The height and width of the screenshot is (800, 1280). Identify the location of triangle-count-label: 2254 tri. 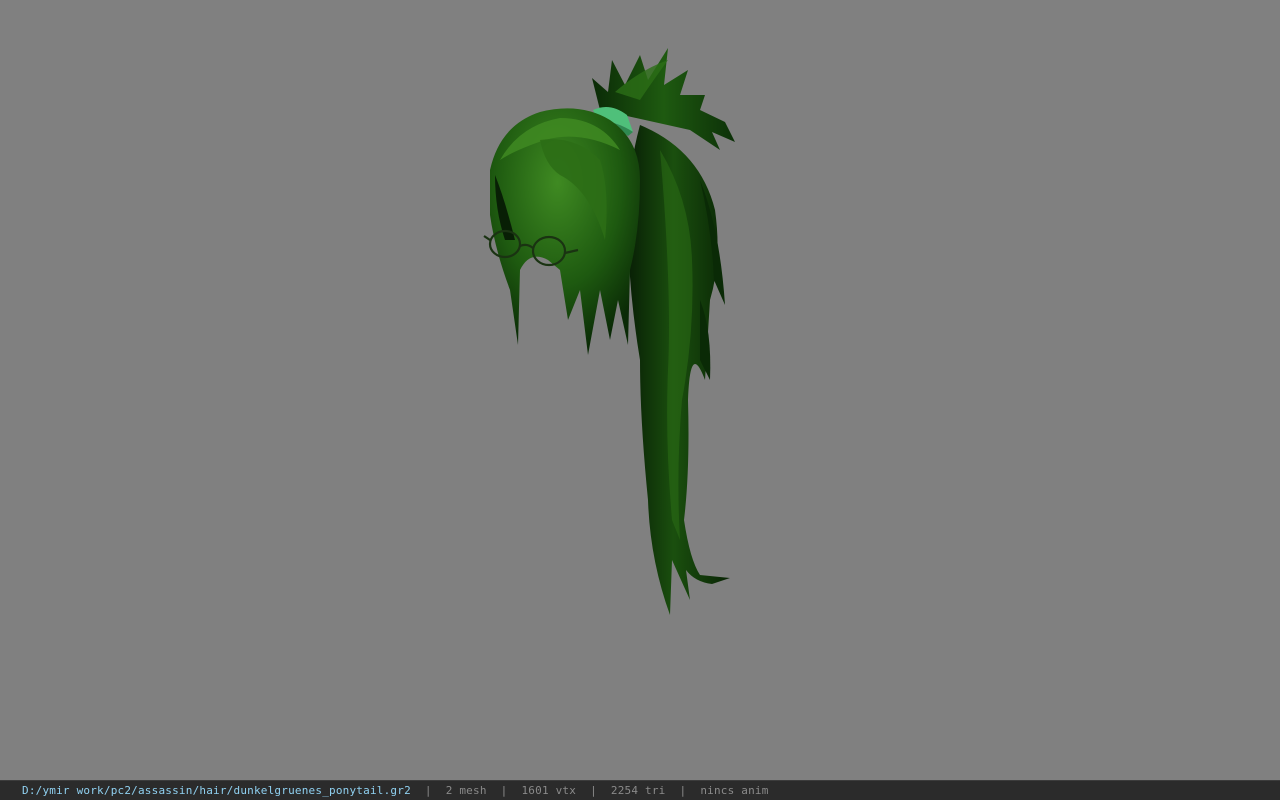
(638, 790).